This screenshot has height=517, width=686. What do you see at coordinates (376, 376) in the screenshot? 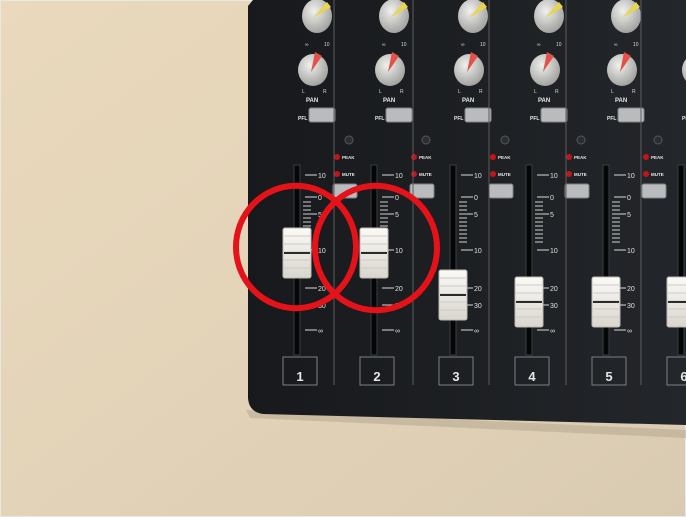
I see `channel-number: 2` at bounding box center [376, 376].